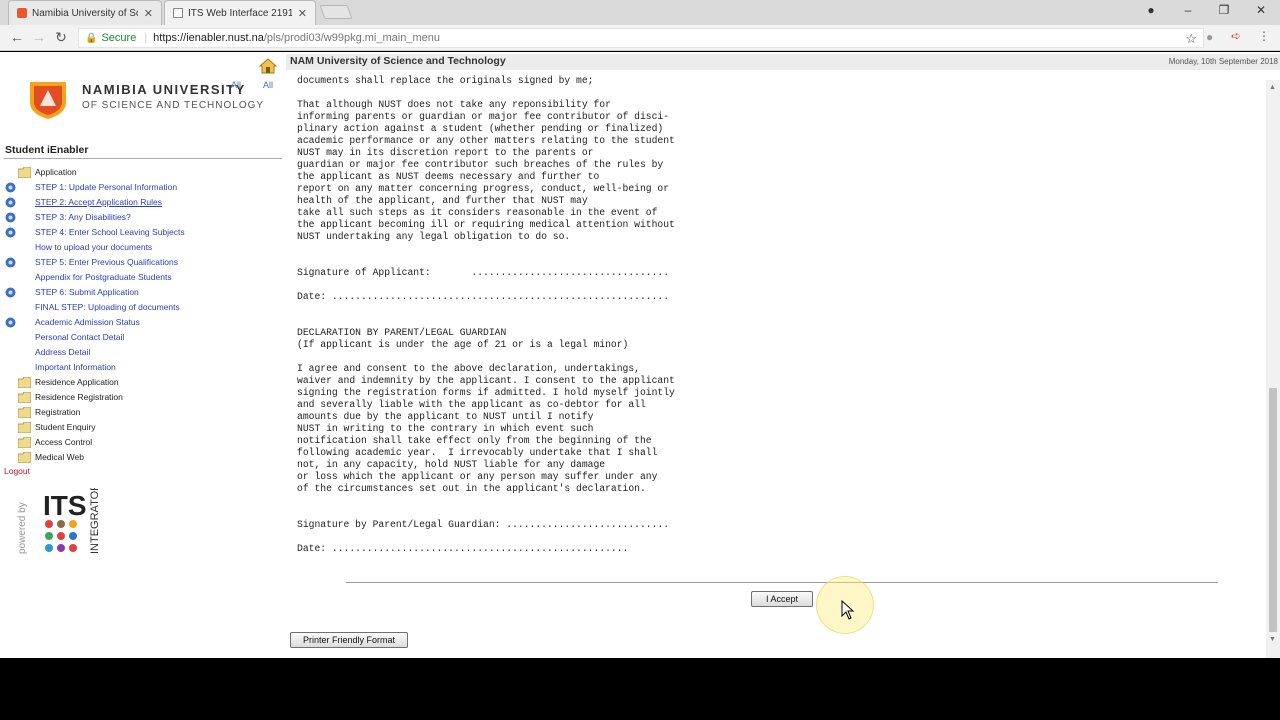 The image size is (1280, 720). Describe the element at coordinates (142, 217) in the screenshot. I see `menu-item-step3: STEP 3: Any Disabilities?` at that location.